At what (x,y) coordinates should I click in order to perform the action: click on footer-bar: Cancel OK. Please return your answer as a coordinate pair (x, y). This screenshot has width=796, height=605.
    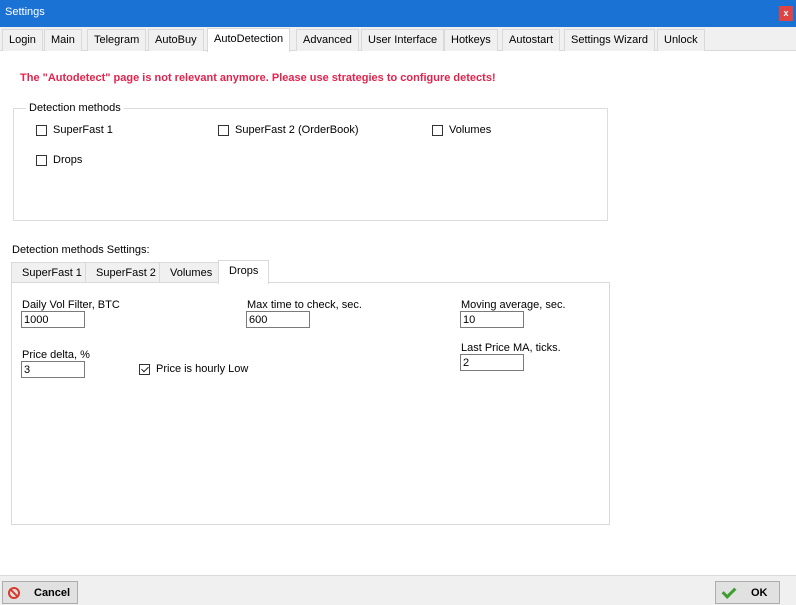
    Looking at the image, I should click on (398, 590).